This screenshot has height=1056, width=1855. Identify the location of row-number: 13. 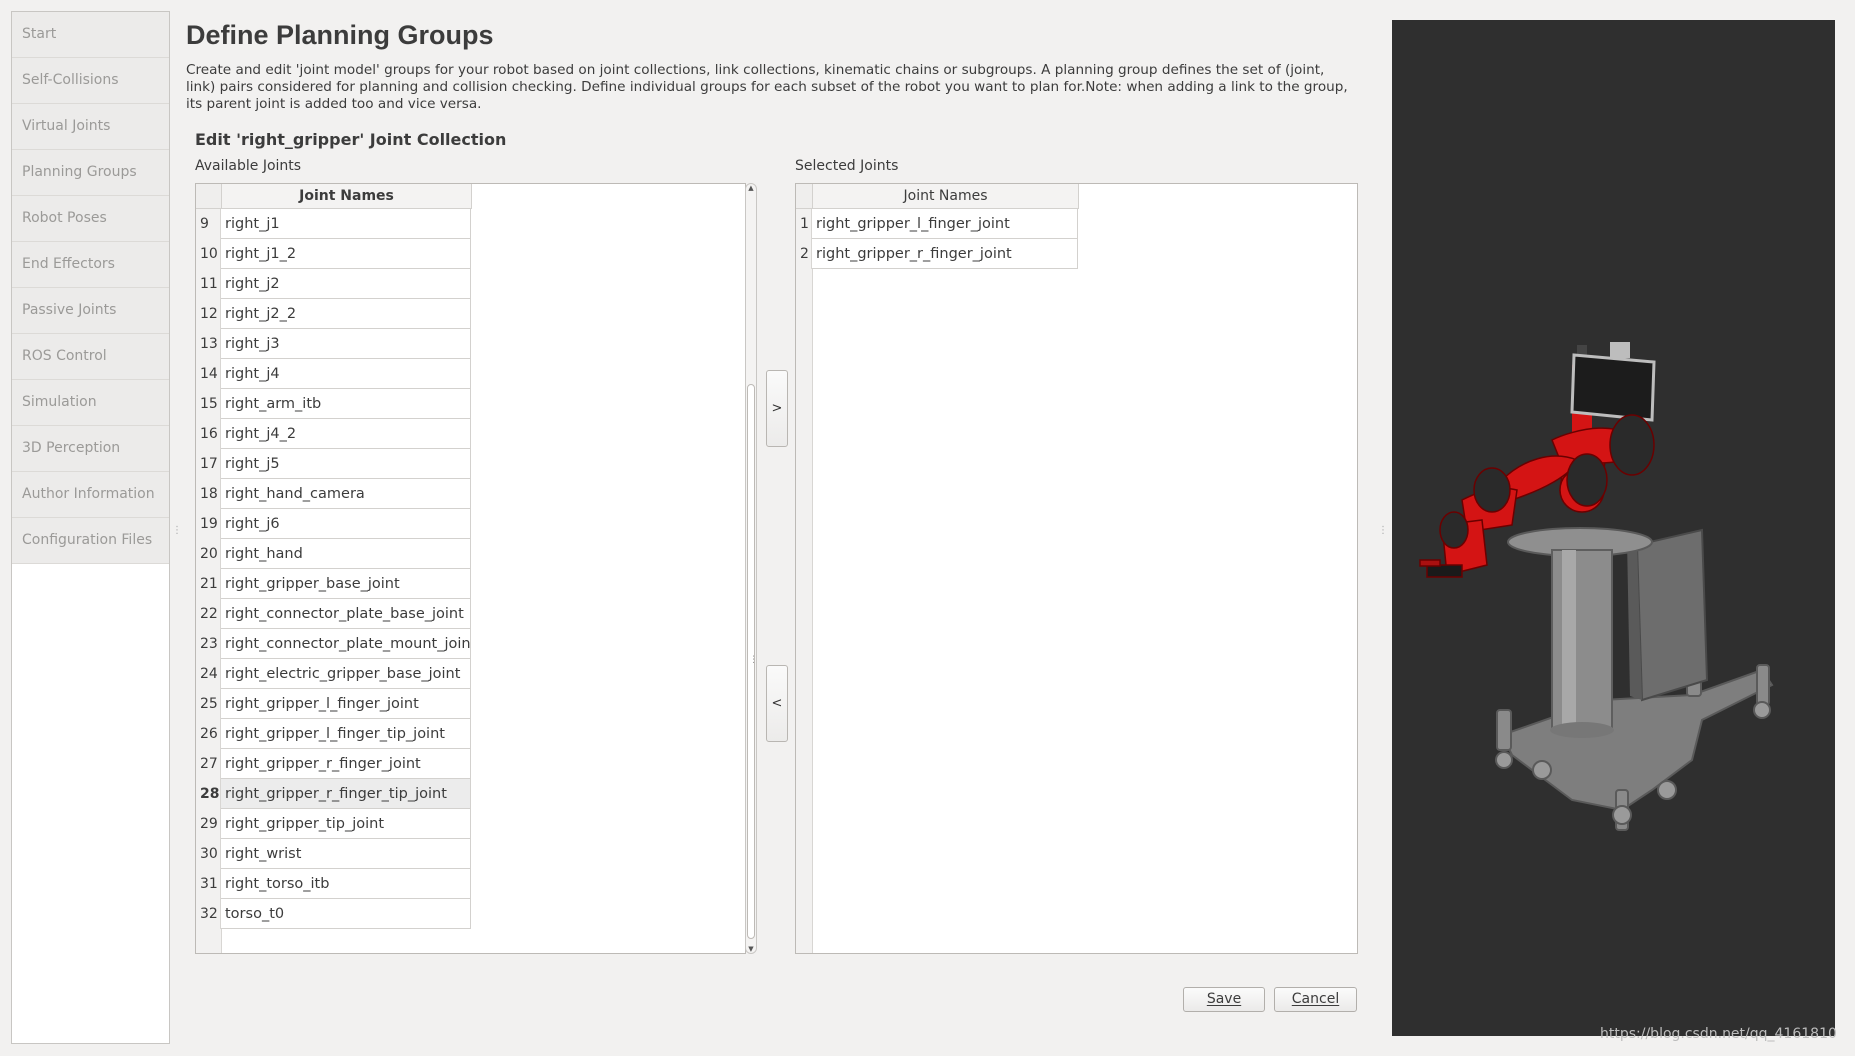
(208, 344).